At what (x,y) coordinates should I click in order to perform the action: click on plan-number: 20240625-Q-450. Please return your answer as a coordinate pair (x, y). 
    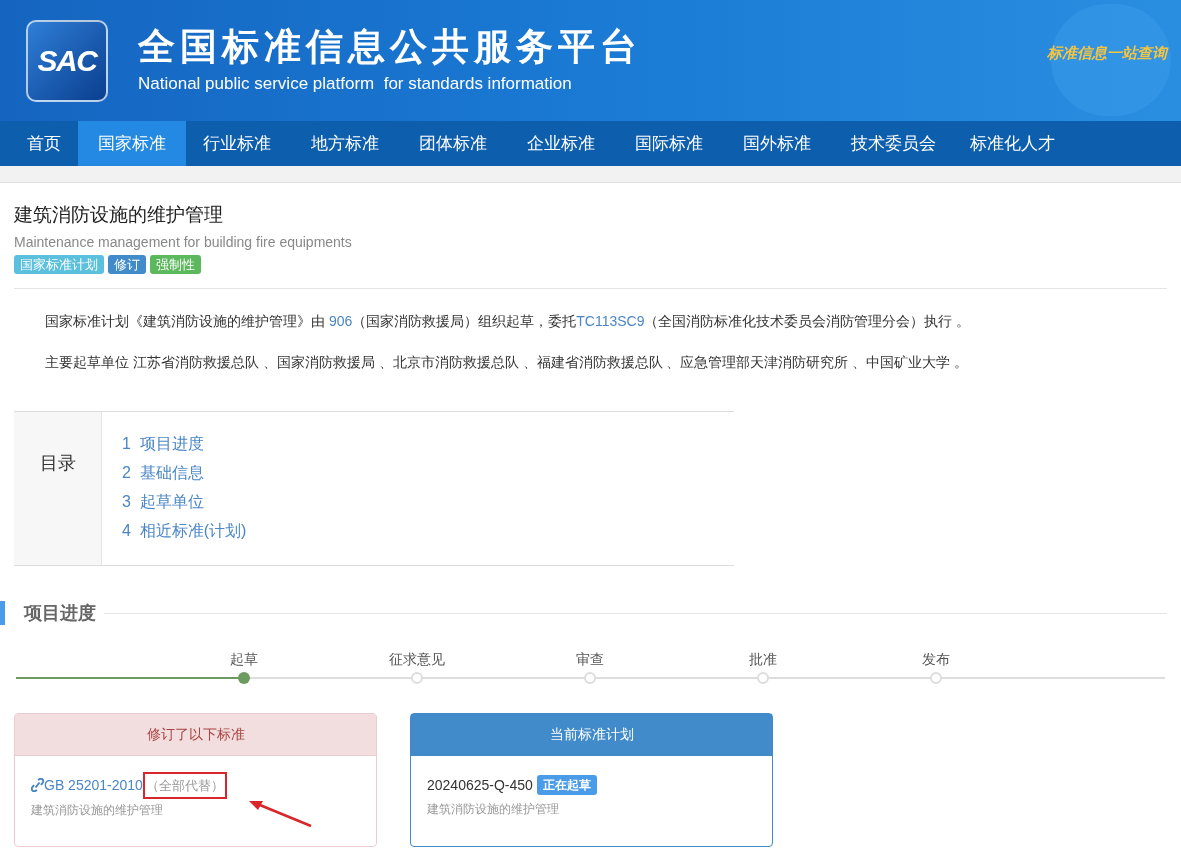
    Looking at the image, I should click on (480, 785).